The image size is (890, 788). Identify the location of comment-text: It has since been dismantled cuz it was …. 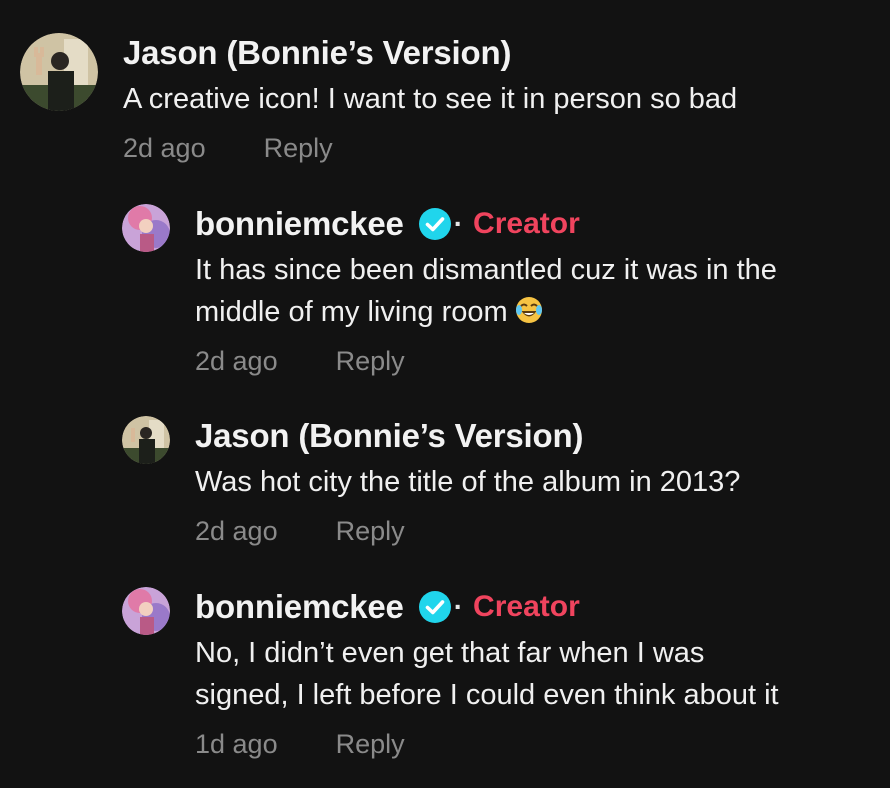
(486, 291).